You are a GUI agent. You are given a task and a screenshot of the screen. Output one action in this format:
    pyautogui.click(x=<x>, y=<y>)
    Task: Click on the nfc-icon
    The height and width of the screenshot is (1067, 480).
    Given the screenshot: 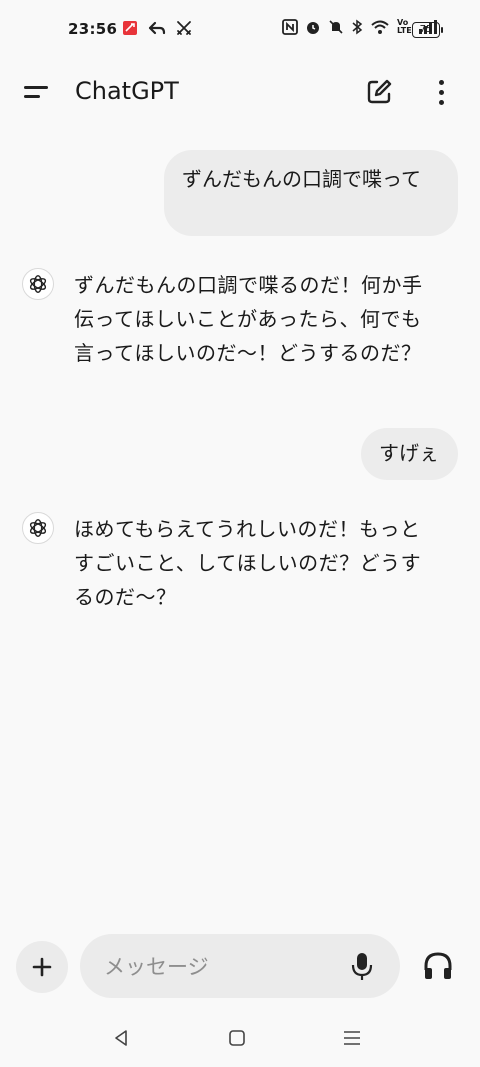 What is the action you would take?
    pyautogui.click(x=290, y=27)
    